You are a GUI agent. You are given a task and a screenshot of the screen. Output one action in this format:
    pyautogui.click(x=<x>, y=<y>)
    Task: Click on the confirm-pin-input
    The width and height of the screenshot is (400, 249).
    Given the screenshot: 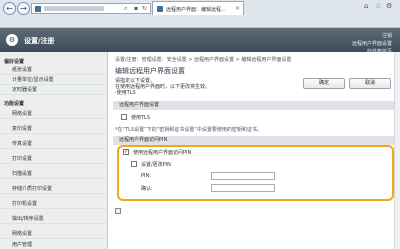 What is the action you would take?
    pyautogui.click(x=243, y=188)
    